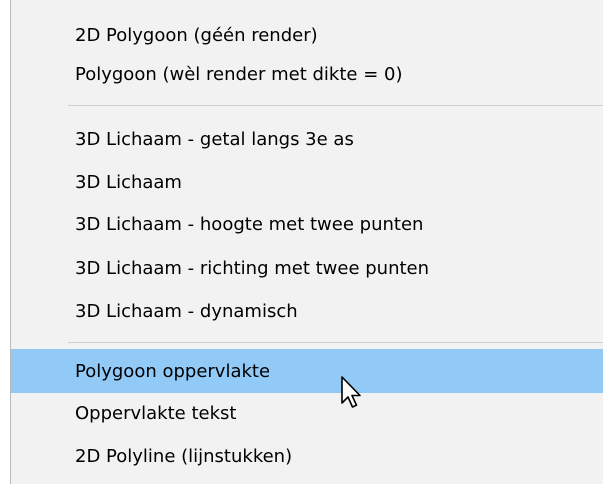 This screenshot has height=484, width=603. I want to click on menu-item-oppervlakte-tekst: Oppervlakte tekst, so click(307, 413).